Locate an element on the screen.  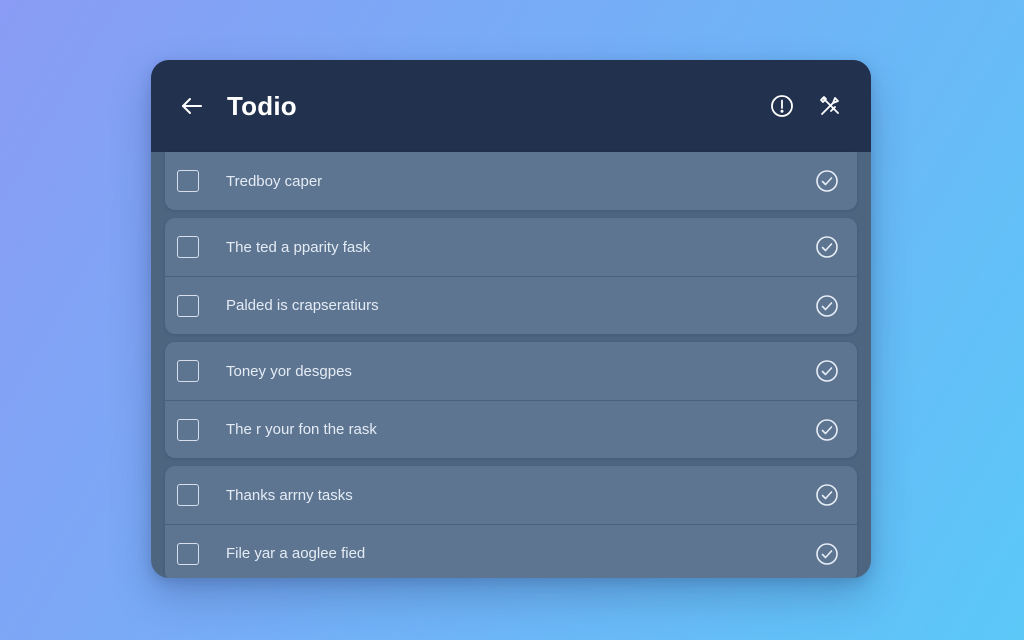
task-group: Tredboy caper is located at coordinates (511, 181).